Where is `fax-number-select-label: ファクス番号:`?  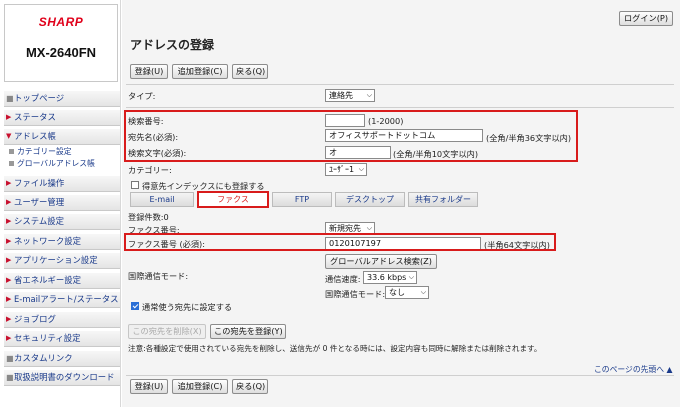
fax-number-select-label: ファクス番号: is located at coordinates (154, 230).